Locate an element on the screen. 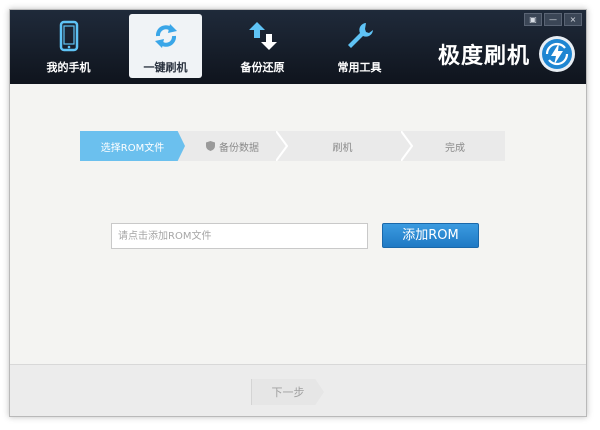 The image size is (600, 430). nav-item-my-phone: 我的手机 is located at coordinates (68, 46).